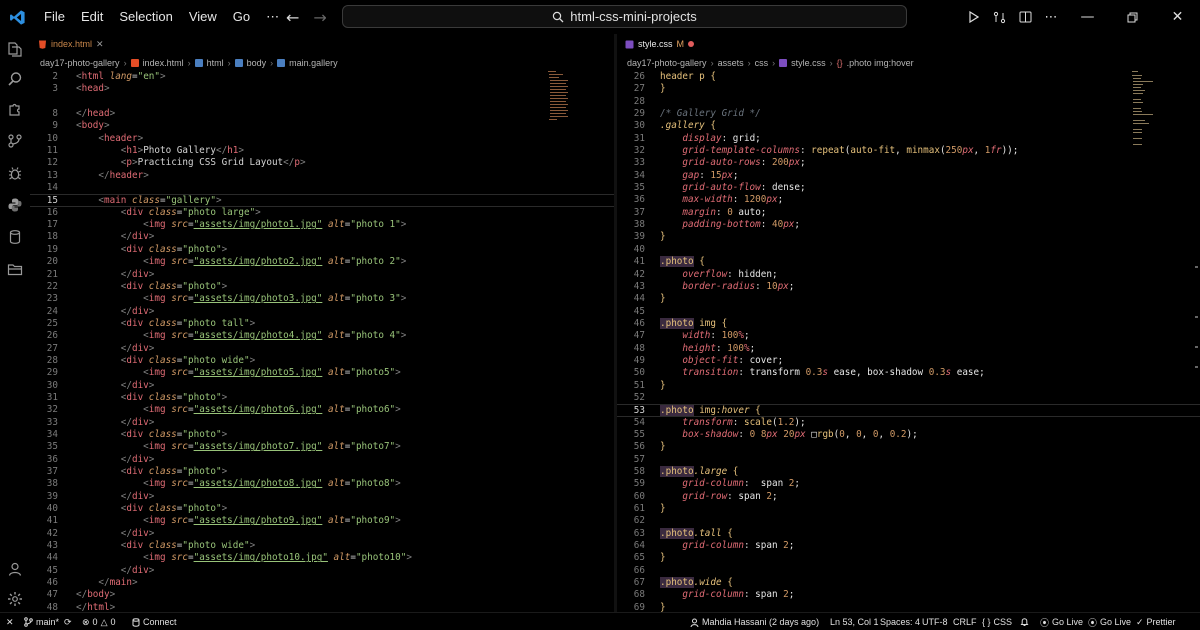 The image size is (1200, 630). Describe the element at coordinates (322, 423) in the screenshot. I see `code-line: 33 </div>` at that location.